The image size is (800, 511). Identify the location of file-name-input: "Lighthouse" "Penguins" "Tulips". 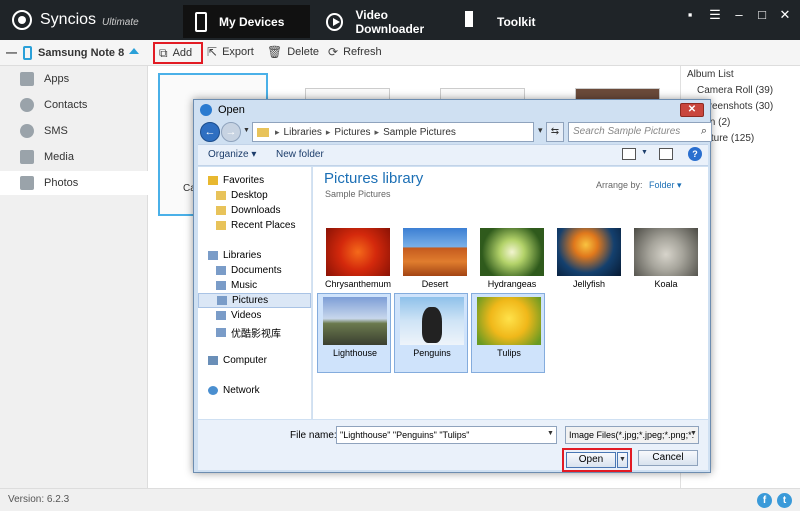
(446, 435).